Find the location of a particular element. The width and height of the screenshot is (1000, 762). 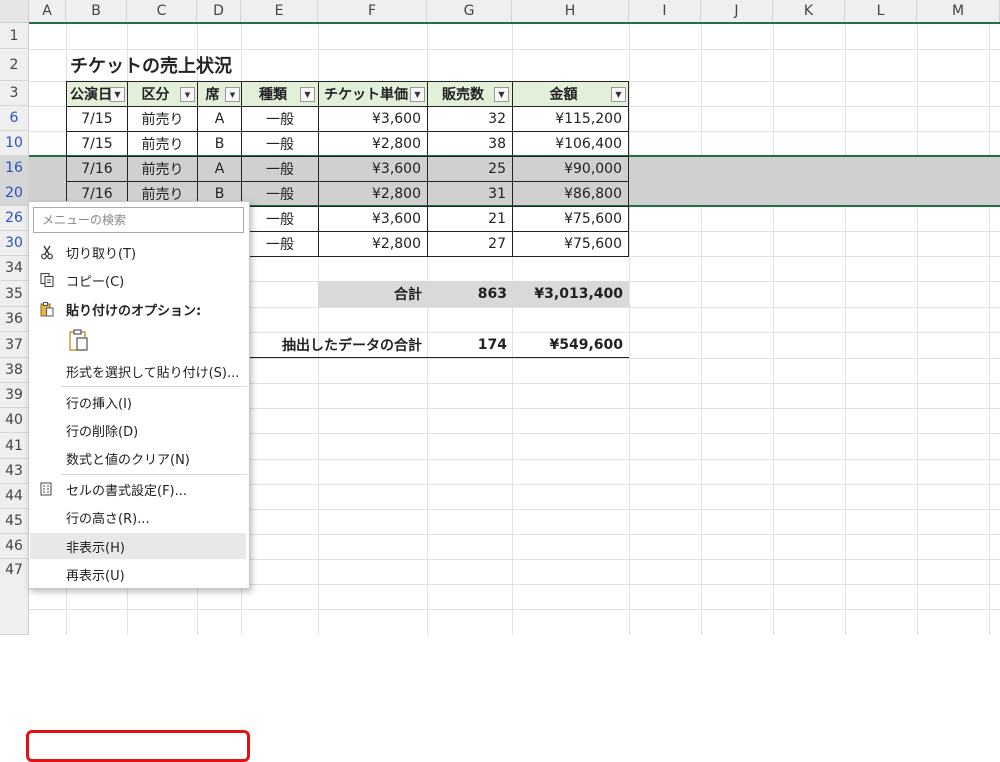

menu-item-hide: 非表示(H) is located at coordinates (138, 546).